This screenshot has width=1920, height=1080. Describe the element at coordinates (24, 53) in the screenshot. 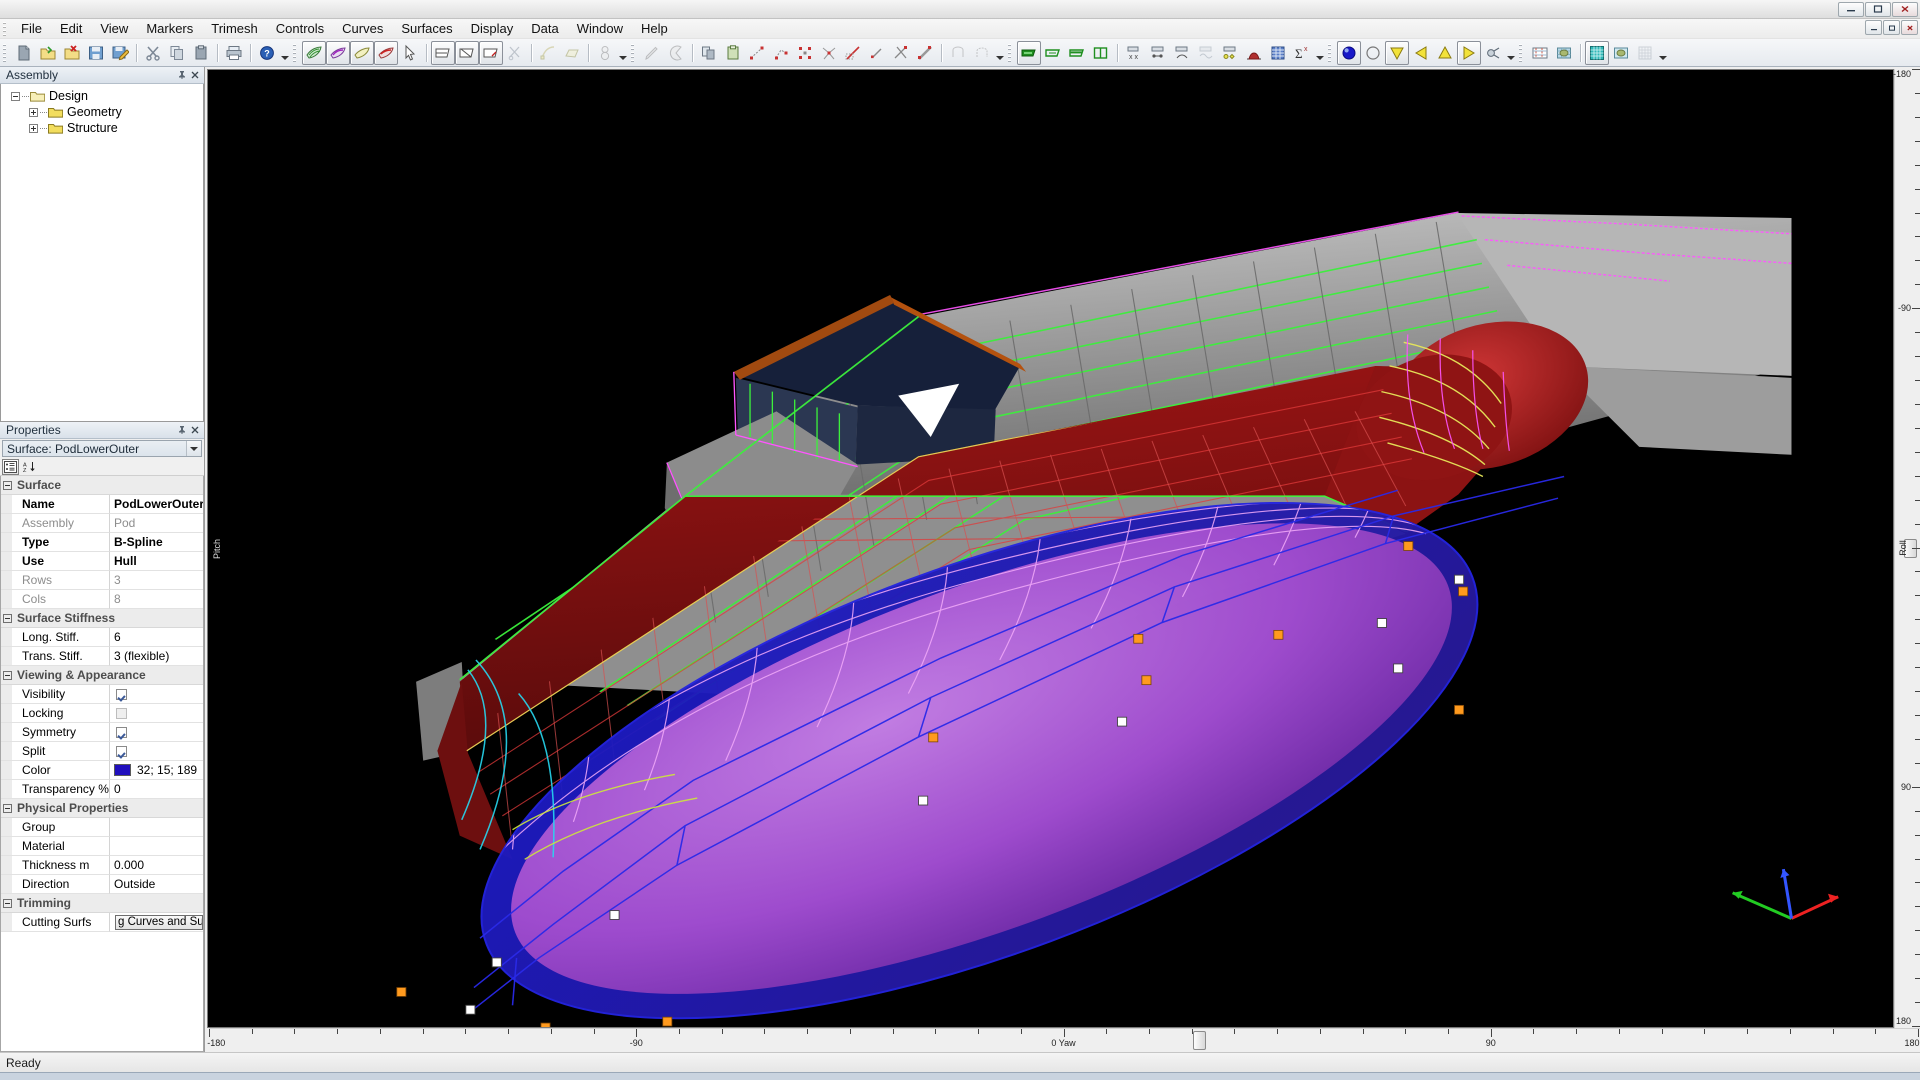

I see `new-document-icon` at that location.